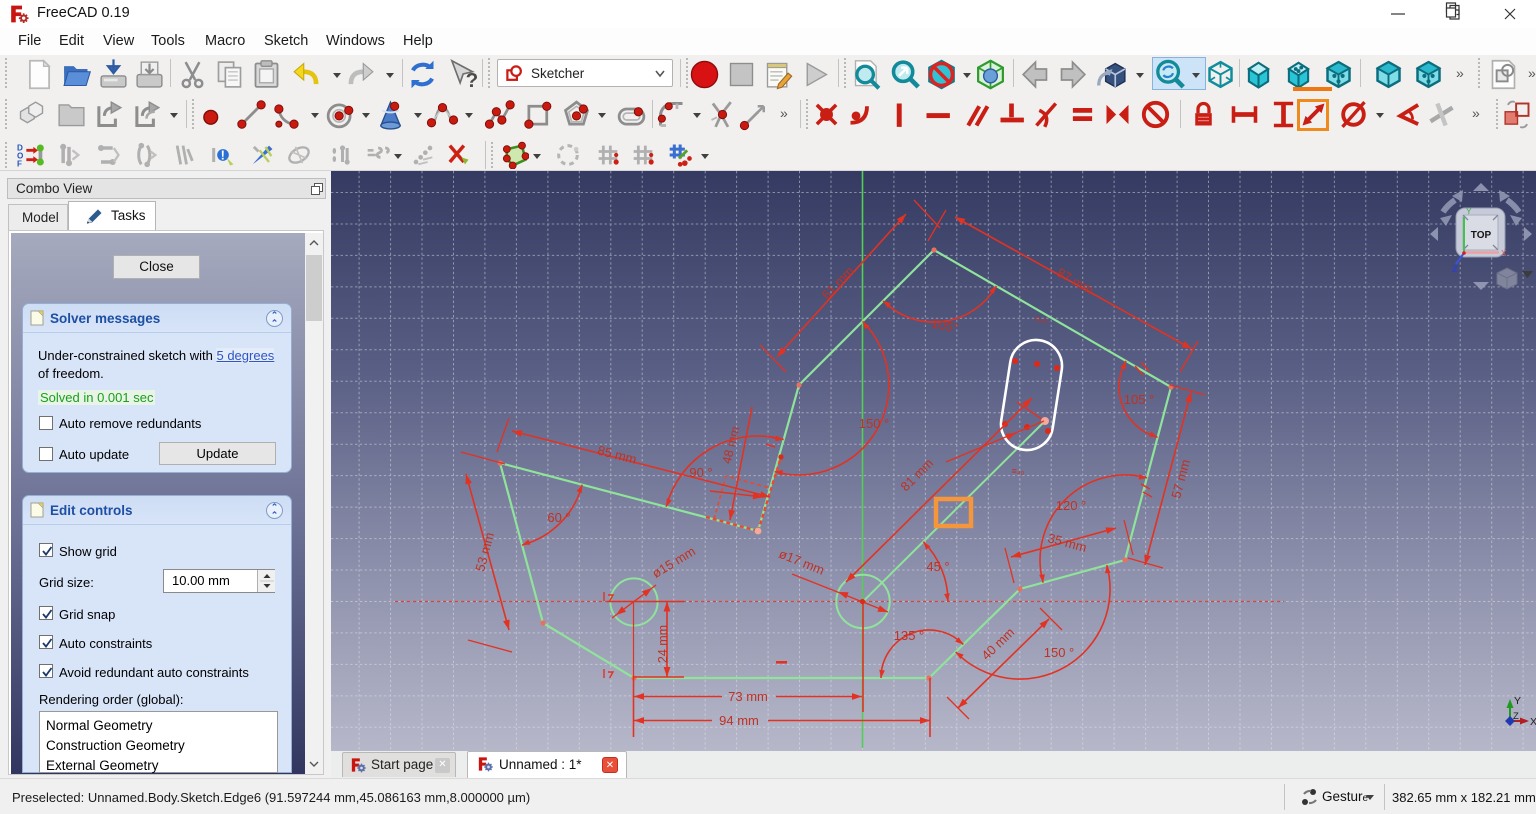  What do you see at coordinates (909, 635) in the screenshot?
I see `svg-text: 135 °` at bounding box center [909, 635].